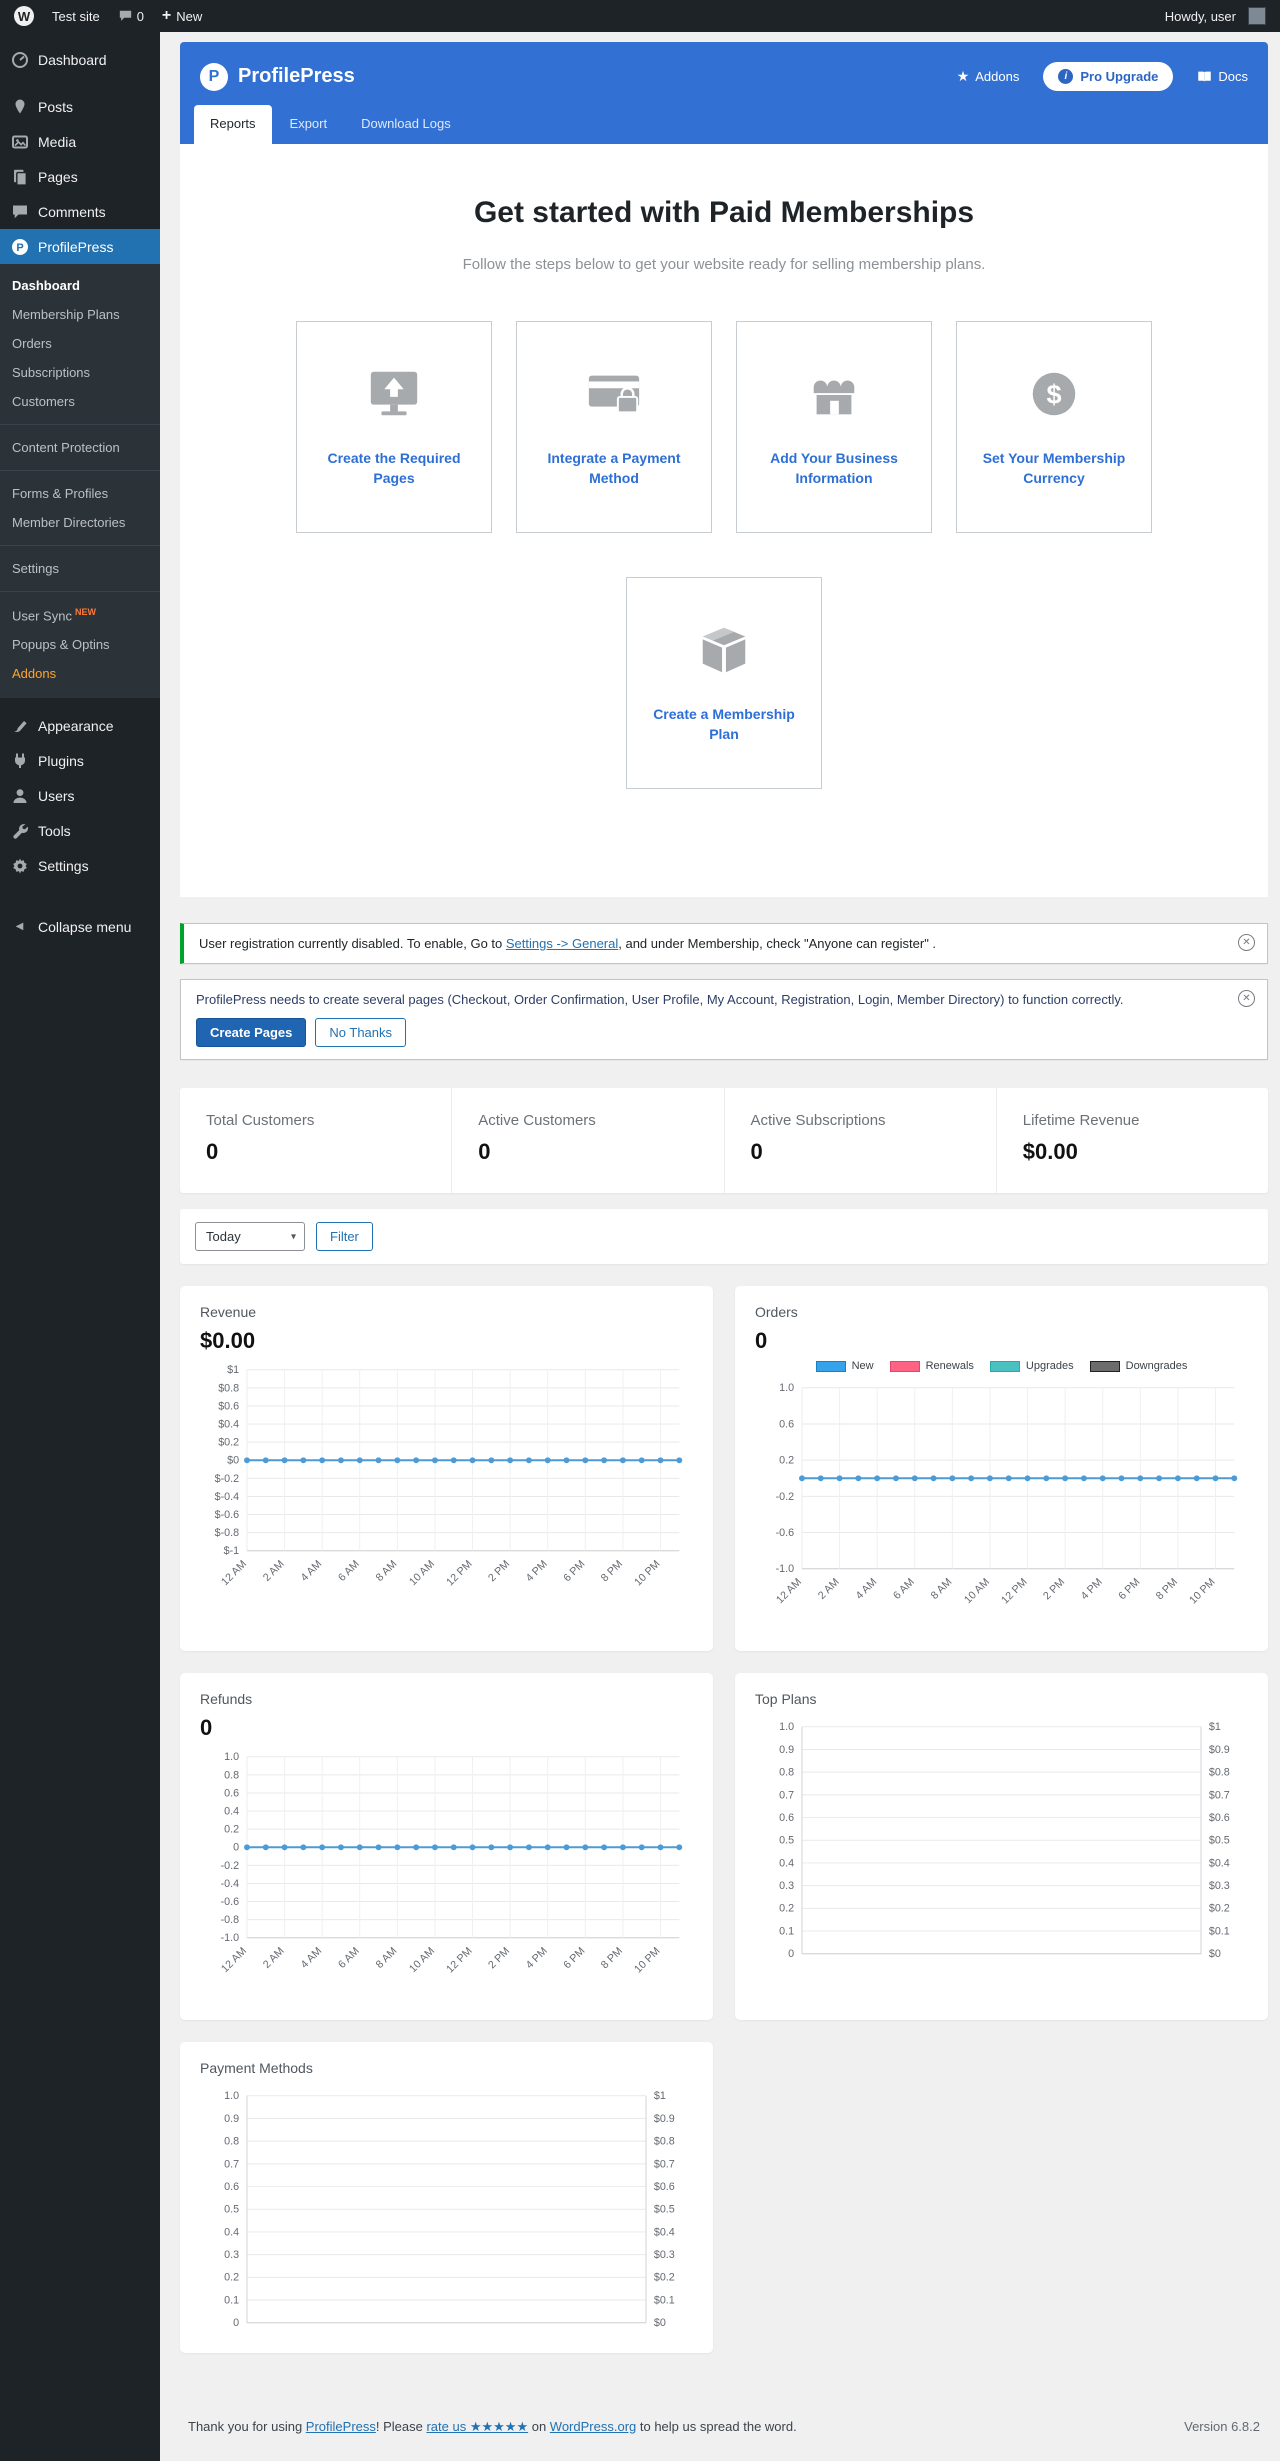 The image size is (1280, 2461). What do you see at coordinates (931, 1366) in the screenshot?
I see `legend-item-renewals: Renewals` at bounding box center [931, 1366].